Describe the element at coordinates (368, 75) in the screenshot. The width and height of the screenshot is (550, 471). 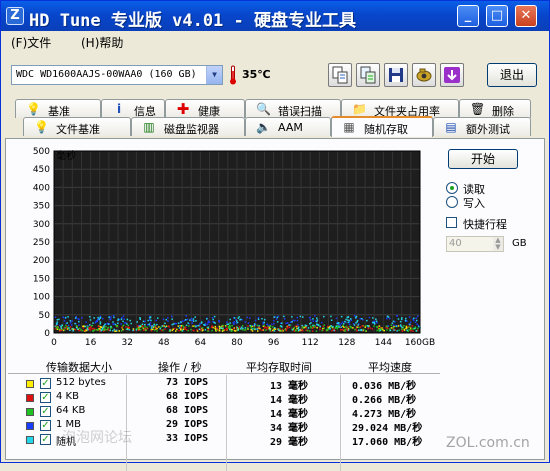
I see `copy-all-button` at that location.